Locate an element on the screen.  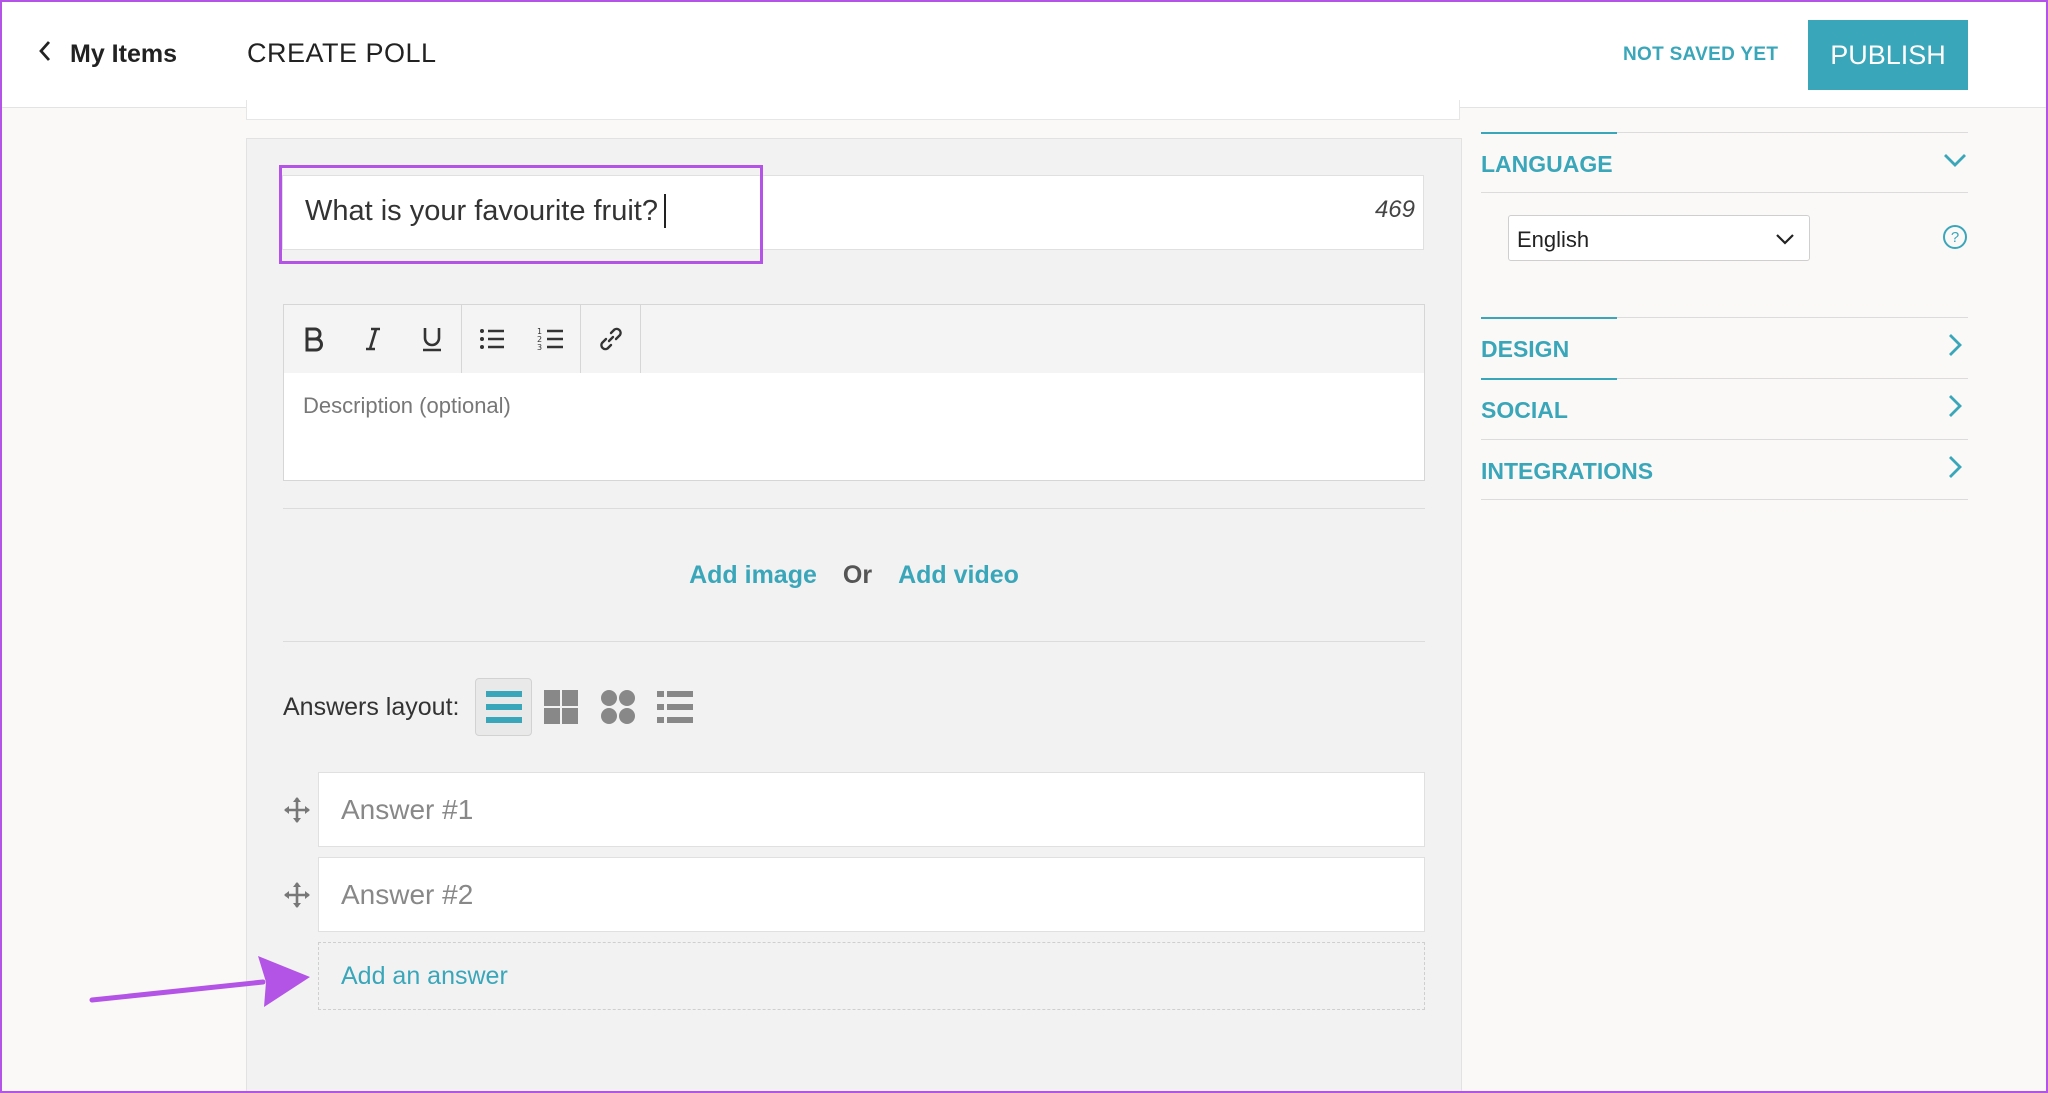
publish-button: PUBLISH is located at coordinates (1888, 55).